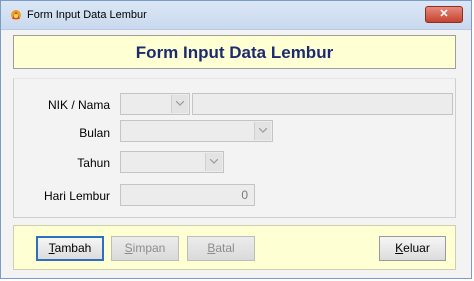 This screenshot has width=474, height=281. I want to click on keluar-button: Keluar, so click(412, 248).